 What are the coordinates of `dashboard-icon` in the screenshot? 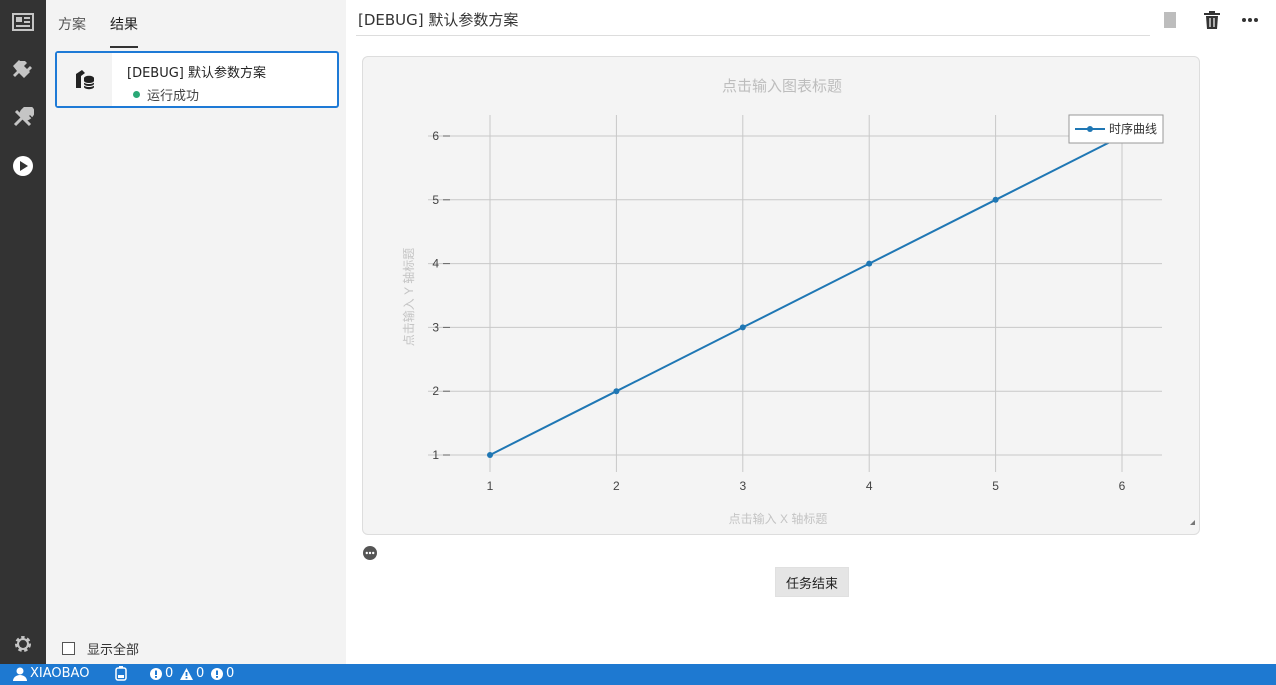 It's located at (23, 22).